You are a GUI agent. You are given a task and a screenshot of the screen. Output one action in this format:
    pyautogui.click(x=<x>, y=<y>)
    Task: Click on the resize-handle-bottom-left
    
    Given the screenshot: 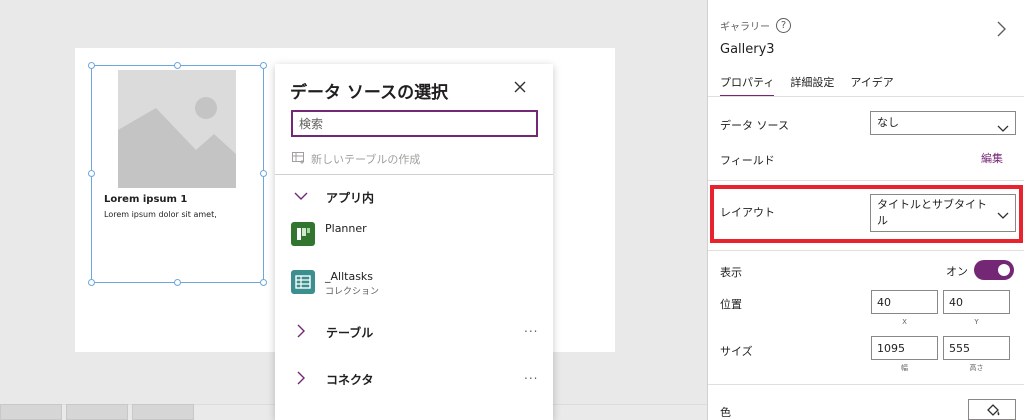 What is the action you would take?
    pyautogui.click(x=91, y=282)
    